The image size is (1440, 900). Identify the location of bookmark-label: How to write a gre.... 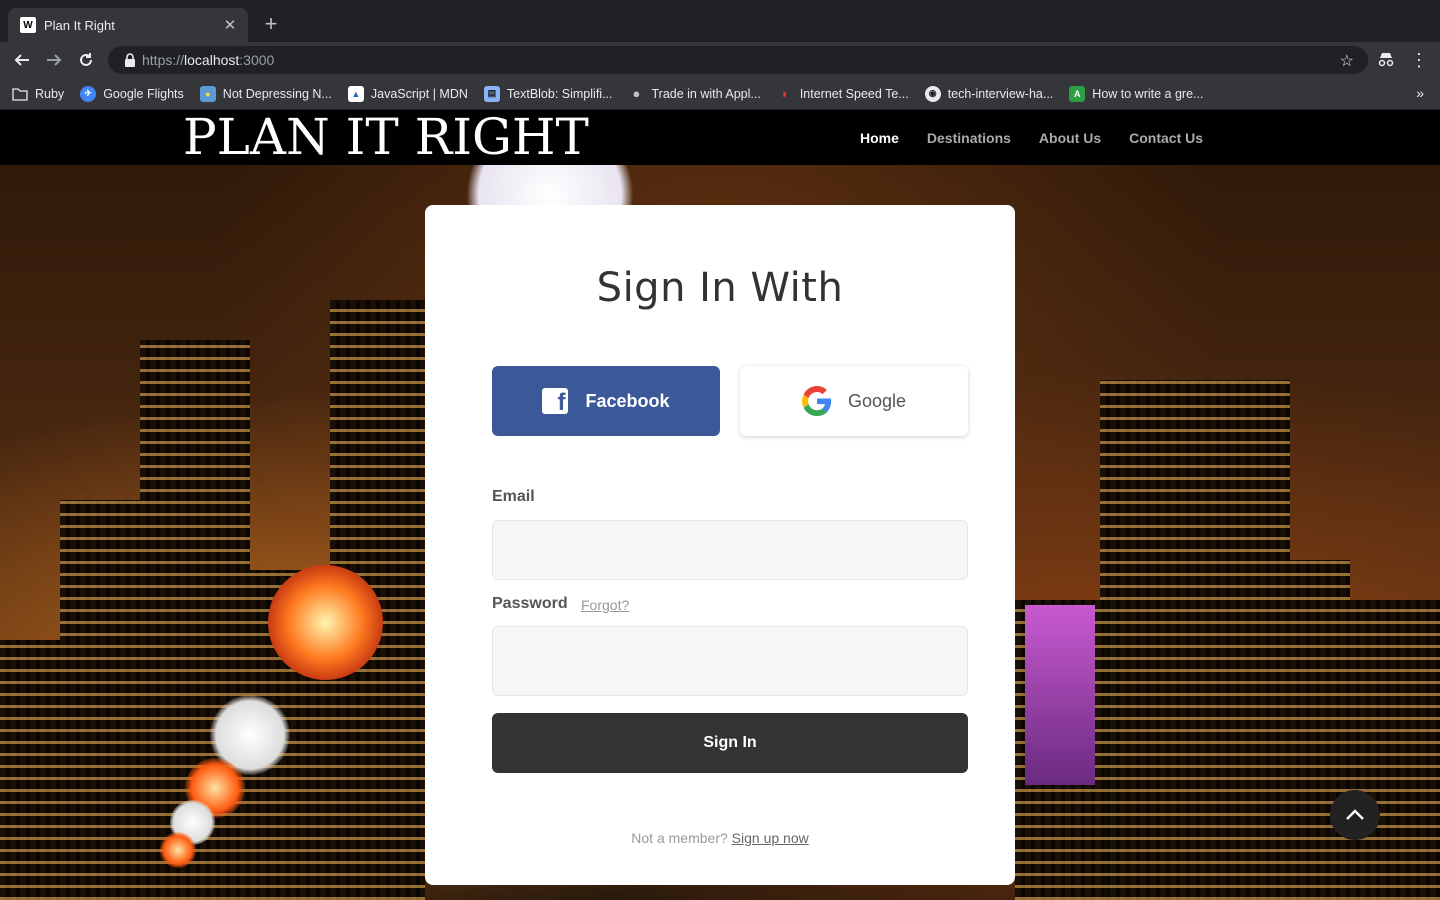
(1148, 93).